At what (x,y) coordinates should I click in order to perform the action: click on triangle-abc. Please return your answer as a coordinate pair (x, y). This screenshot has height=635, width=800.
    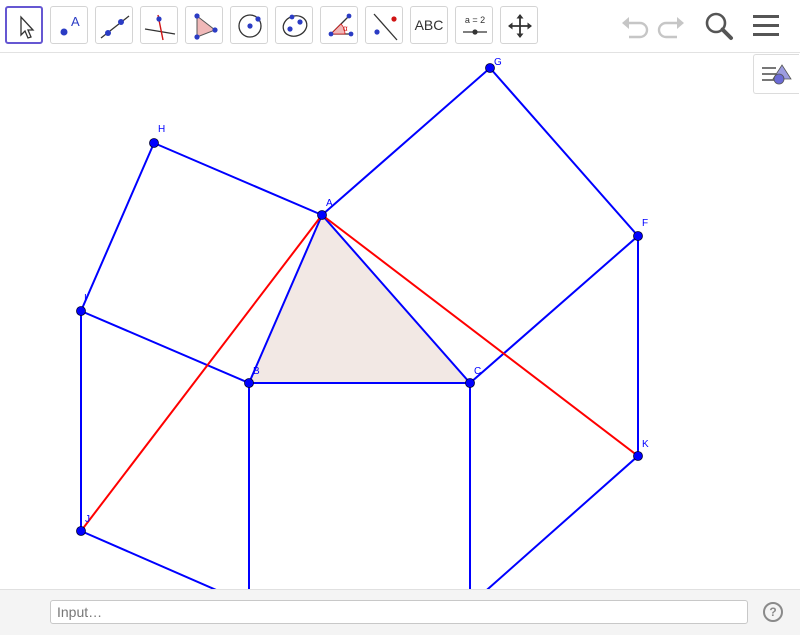
    Looking at the image, I should click on (360, 298).